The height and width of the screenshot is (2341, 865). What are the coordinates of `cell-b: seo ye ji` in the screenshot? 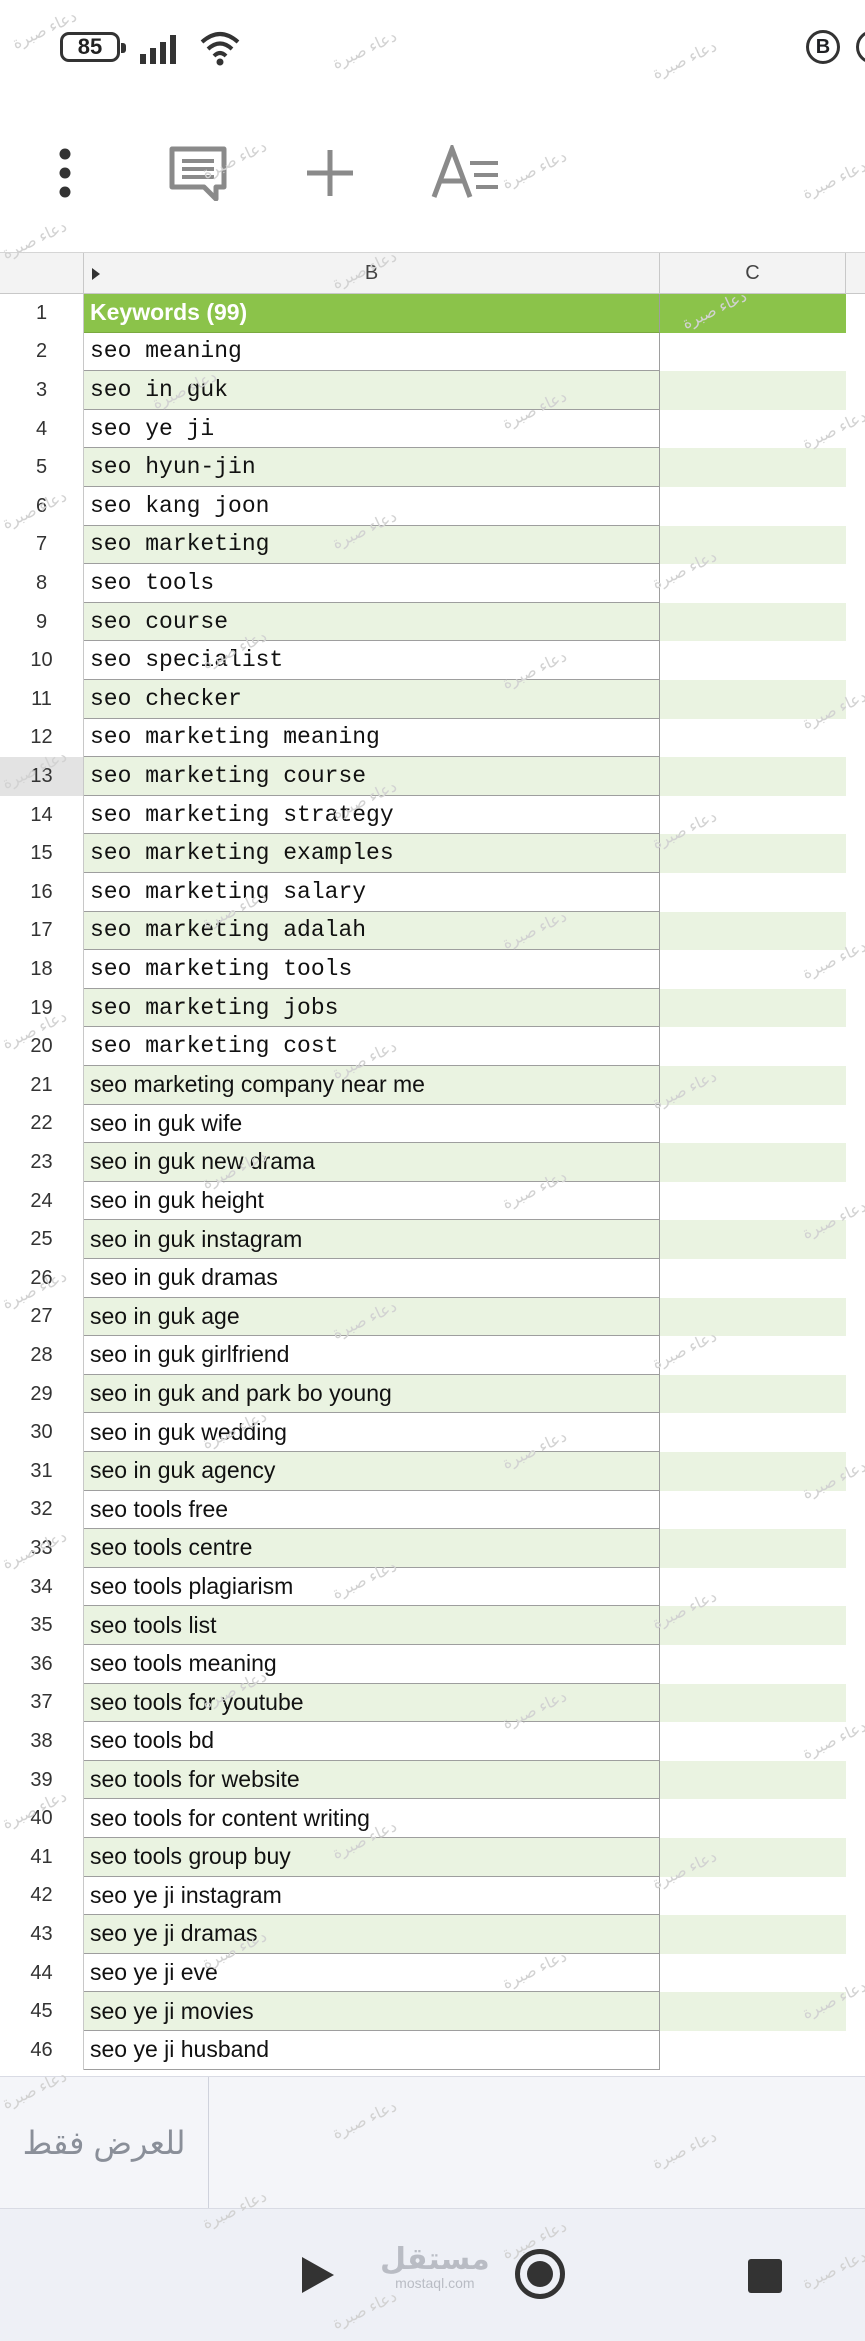 It's located at (372, 429).